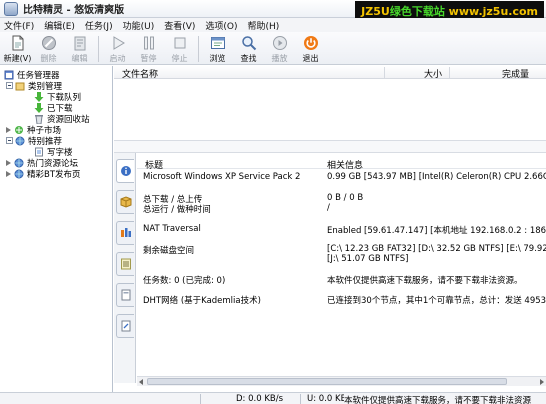 This screenshot has width=546, height=404. I want to click on column-completed: 完成量, so click(515, 73).